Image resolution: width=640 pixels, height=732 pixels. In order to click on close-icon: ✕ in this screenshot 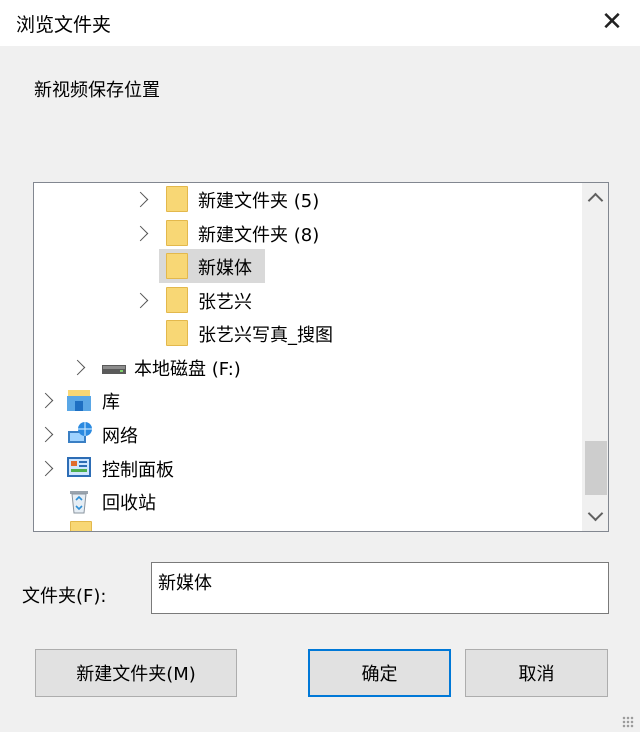, I will do `click(612, 22)`.